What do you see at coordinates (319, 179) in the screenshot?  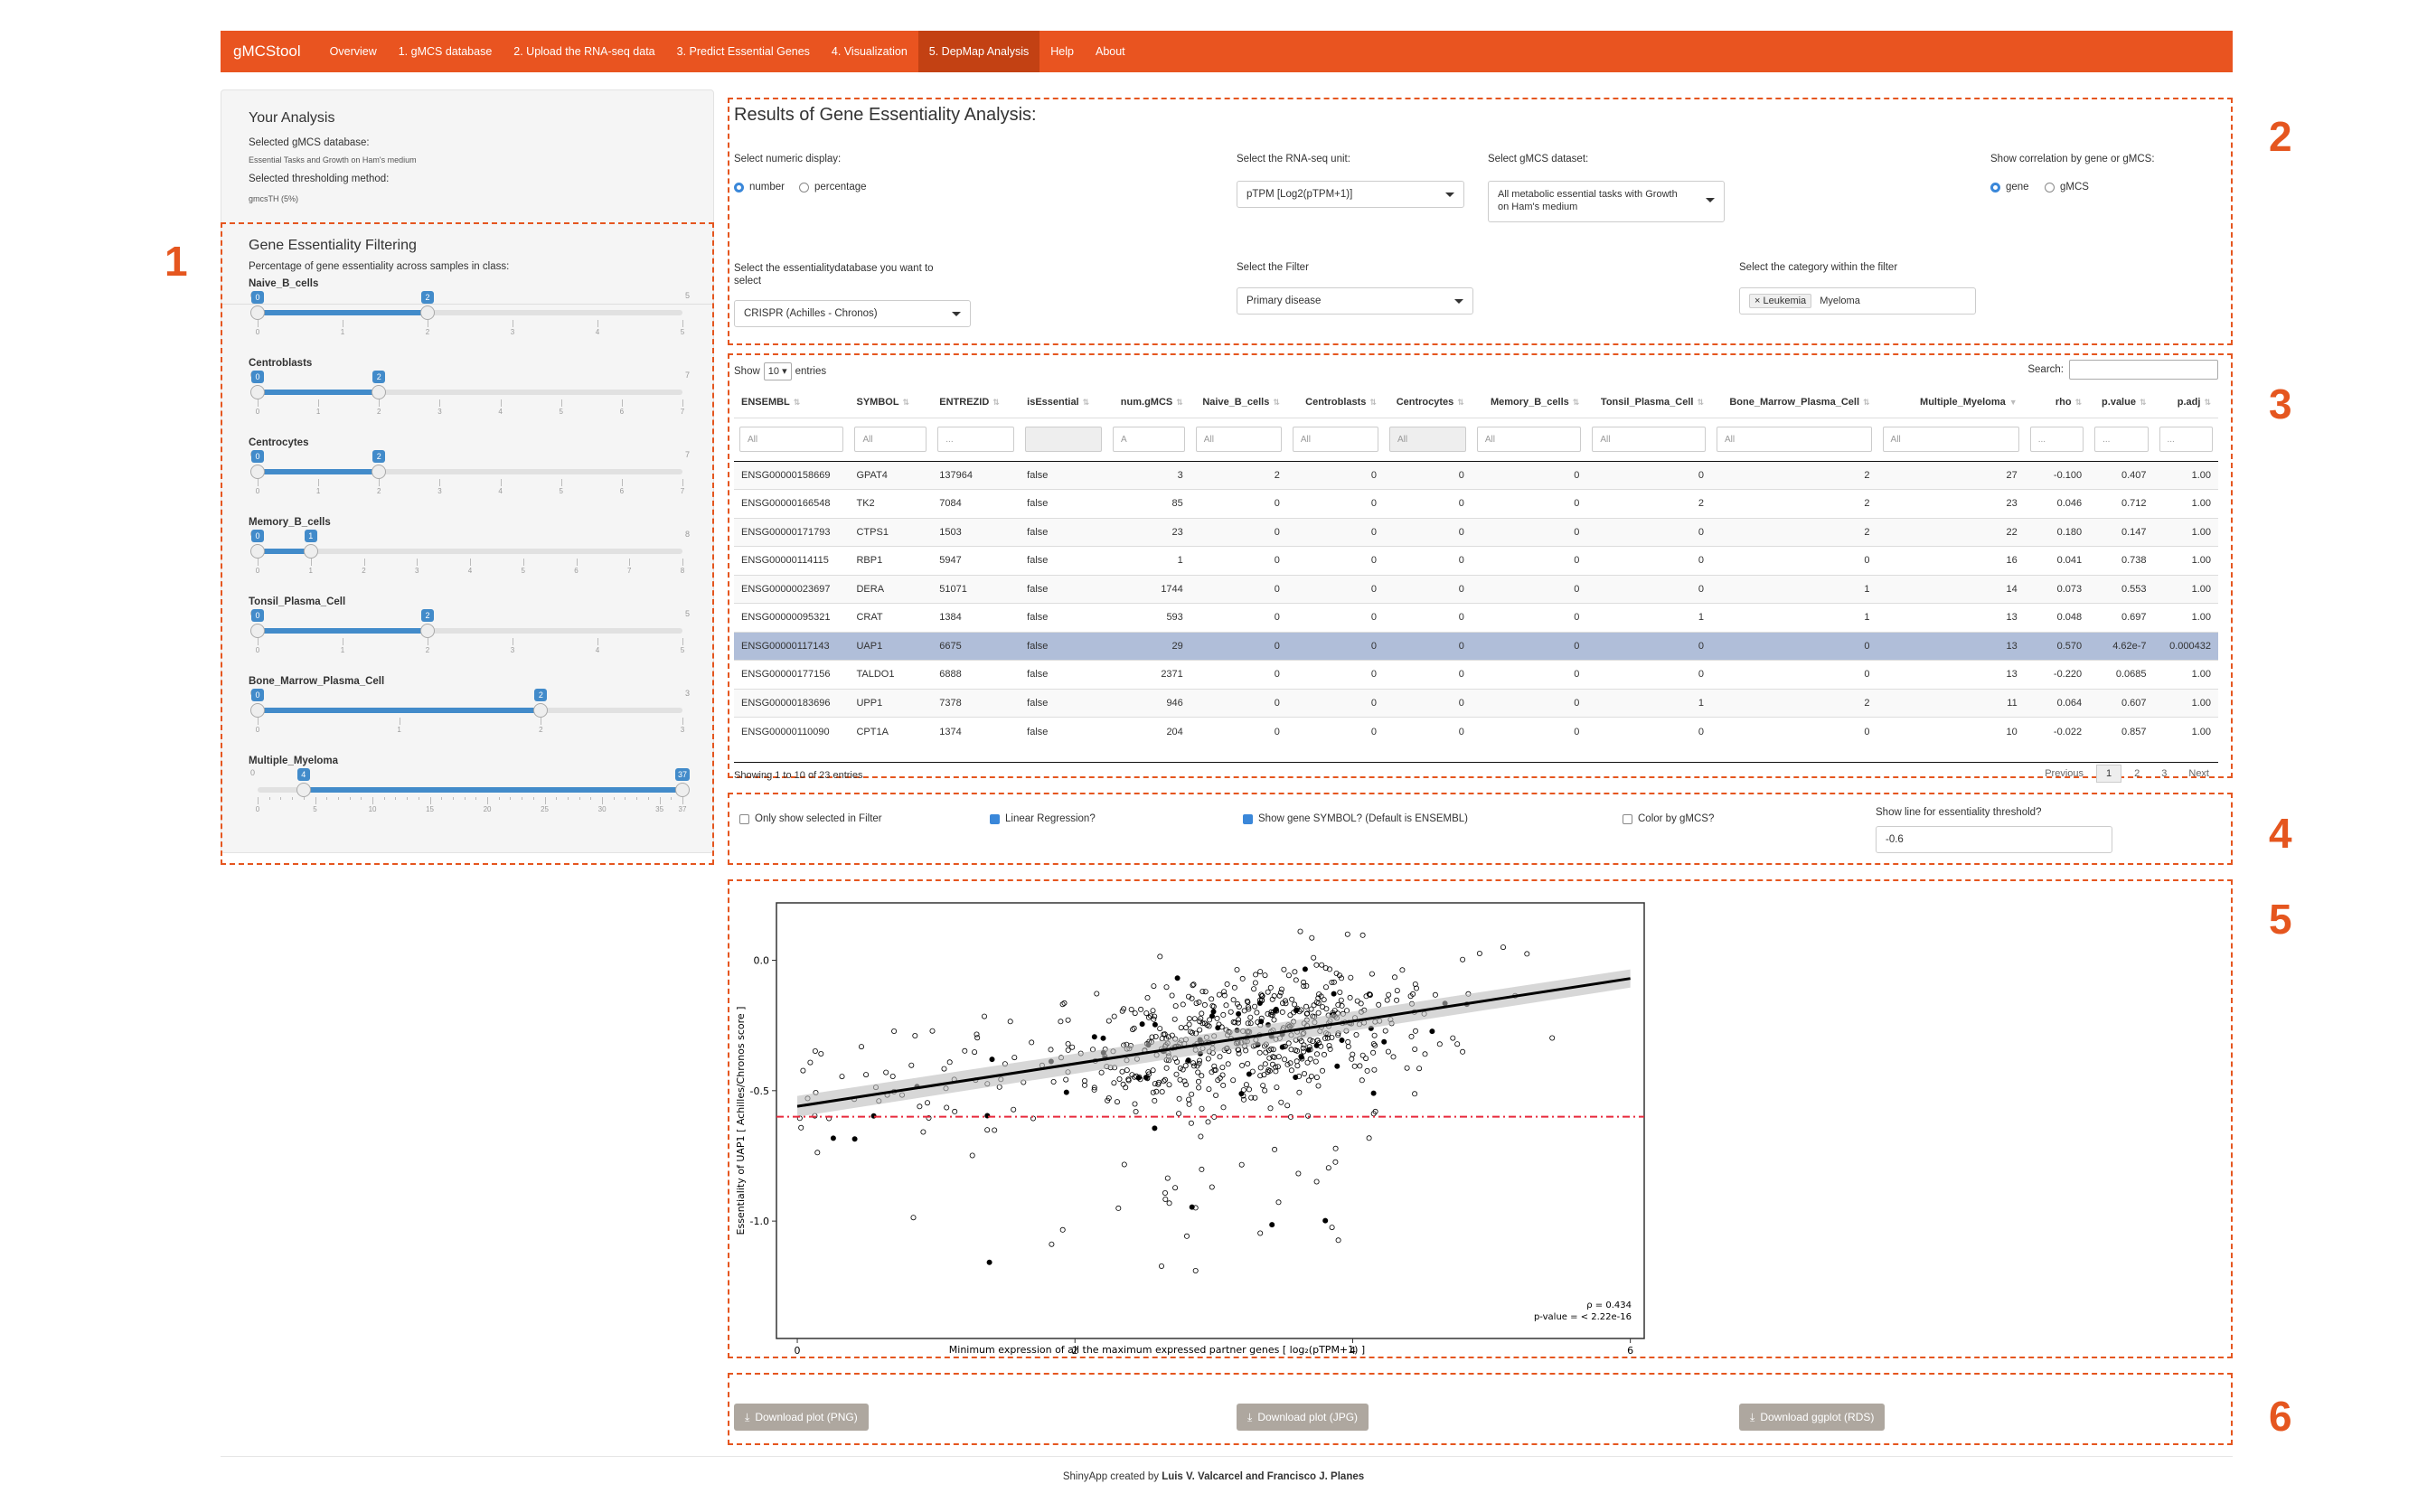 I see `thr-label: Selected thresholding method:` at bounding box center [319, 179].